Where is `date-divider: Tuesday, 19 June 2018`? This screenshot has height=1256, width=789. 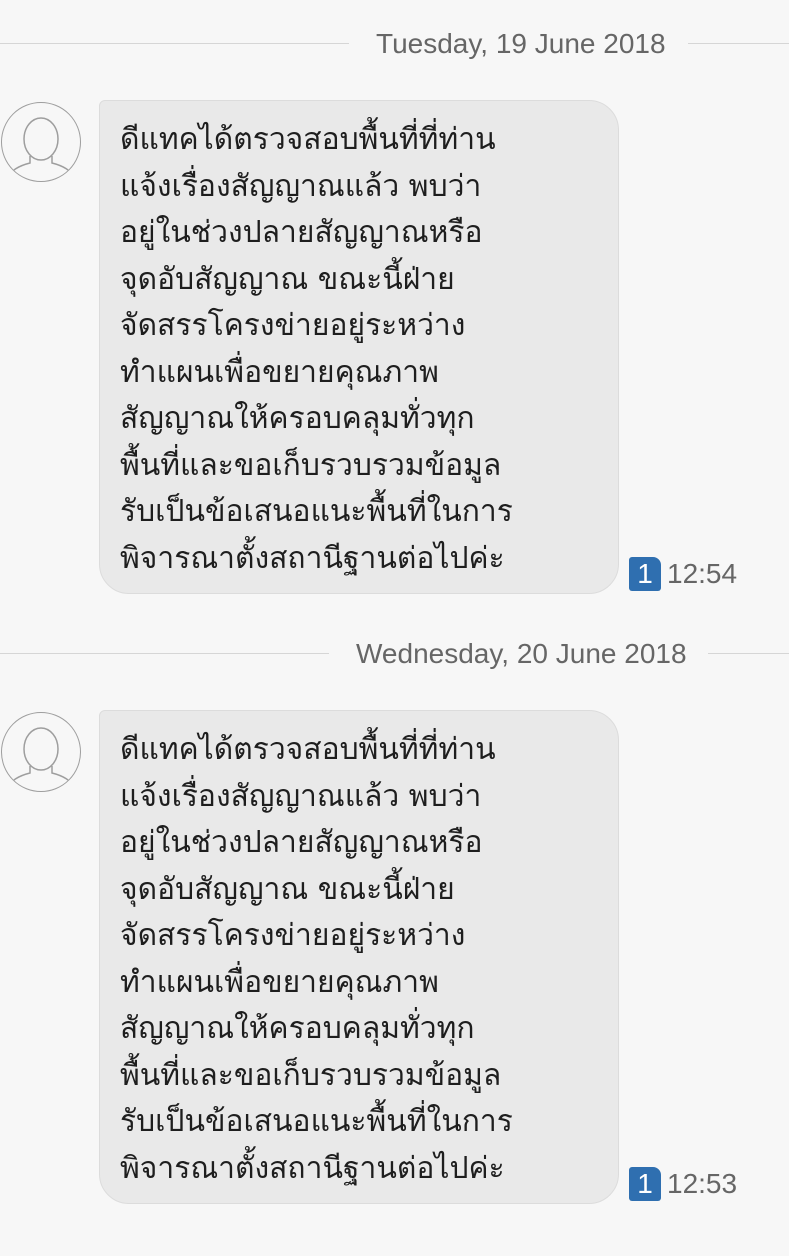 date-divider: Tuesday, 19 June 2018 is located at coordinates (394, 44).